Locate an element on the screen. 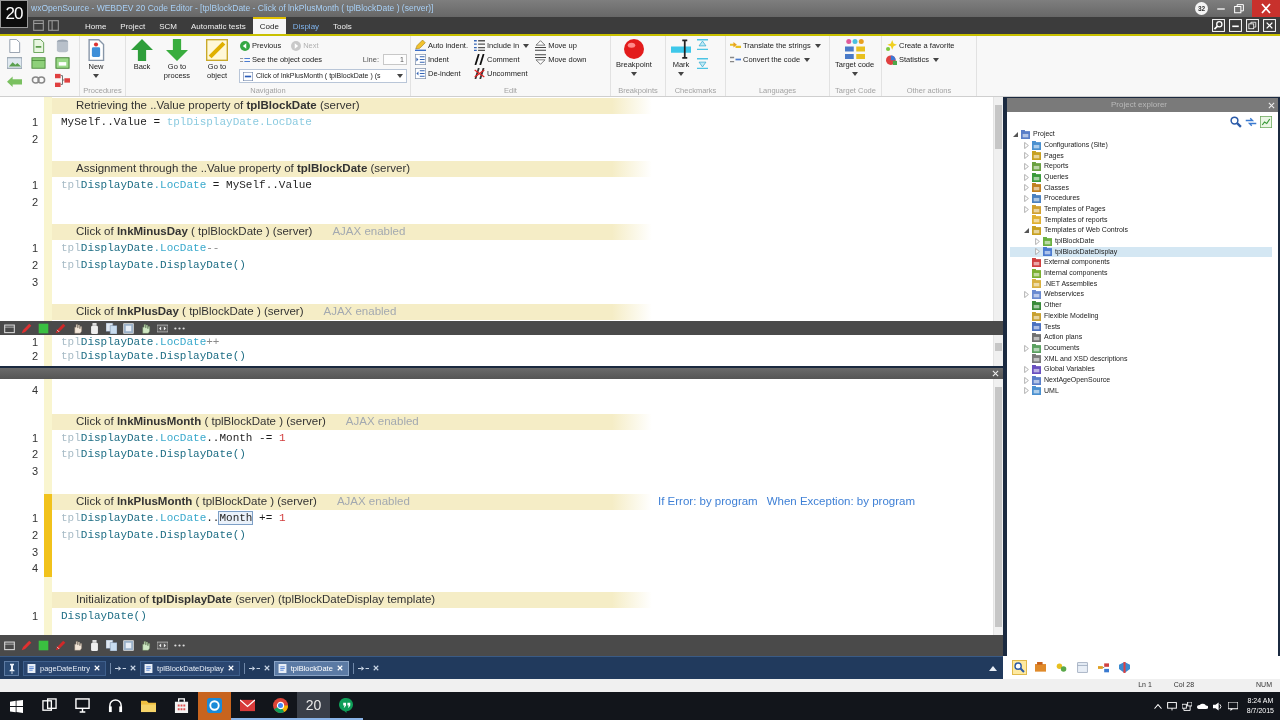 The height and width of the screenshot is (720, 1280). slashes-icon is located at coordinates (480, 59).